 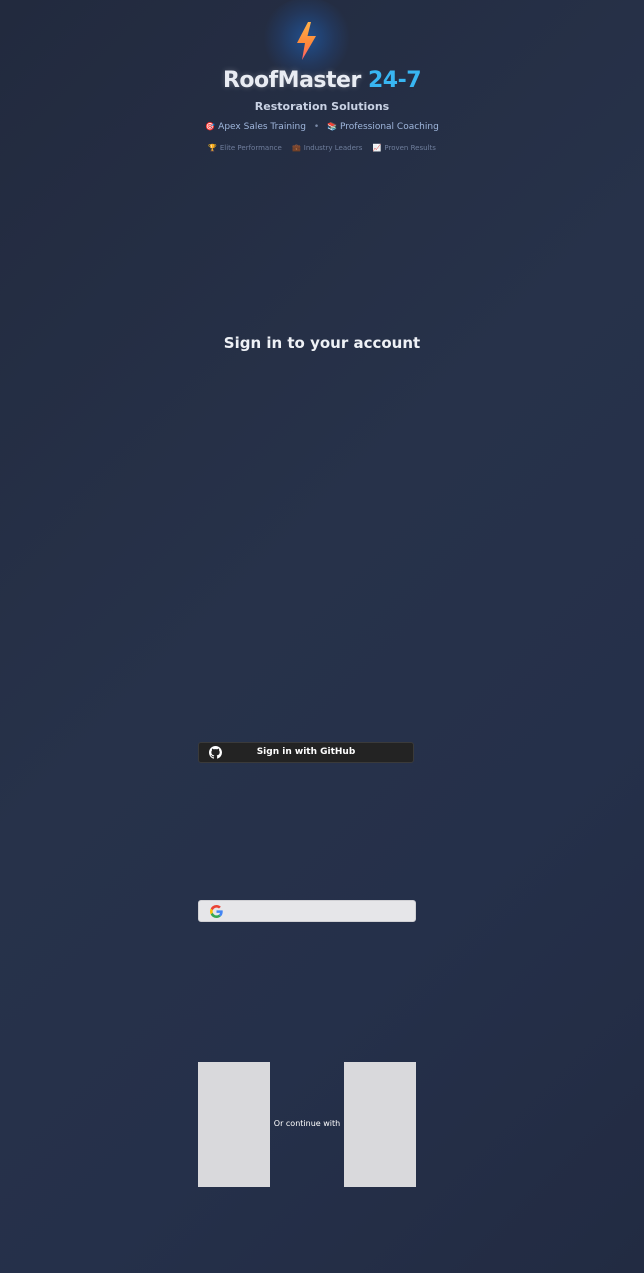 I want to click on badge-label: Industry Leaders, so click(x=333, y=148).